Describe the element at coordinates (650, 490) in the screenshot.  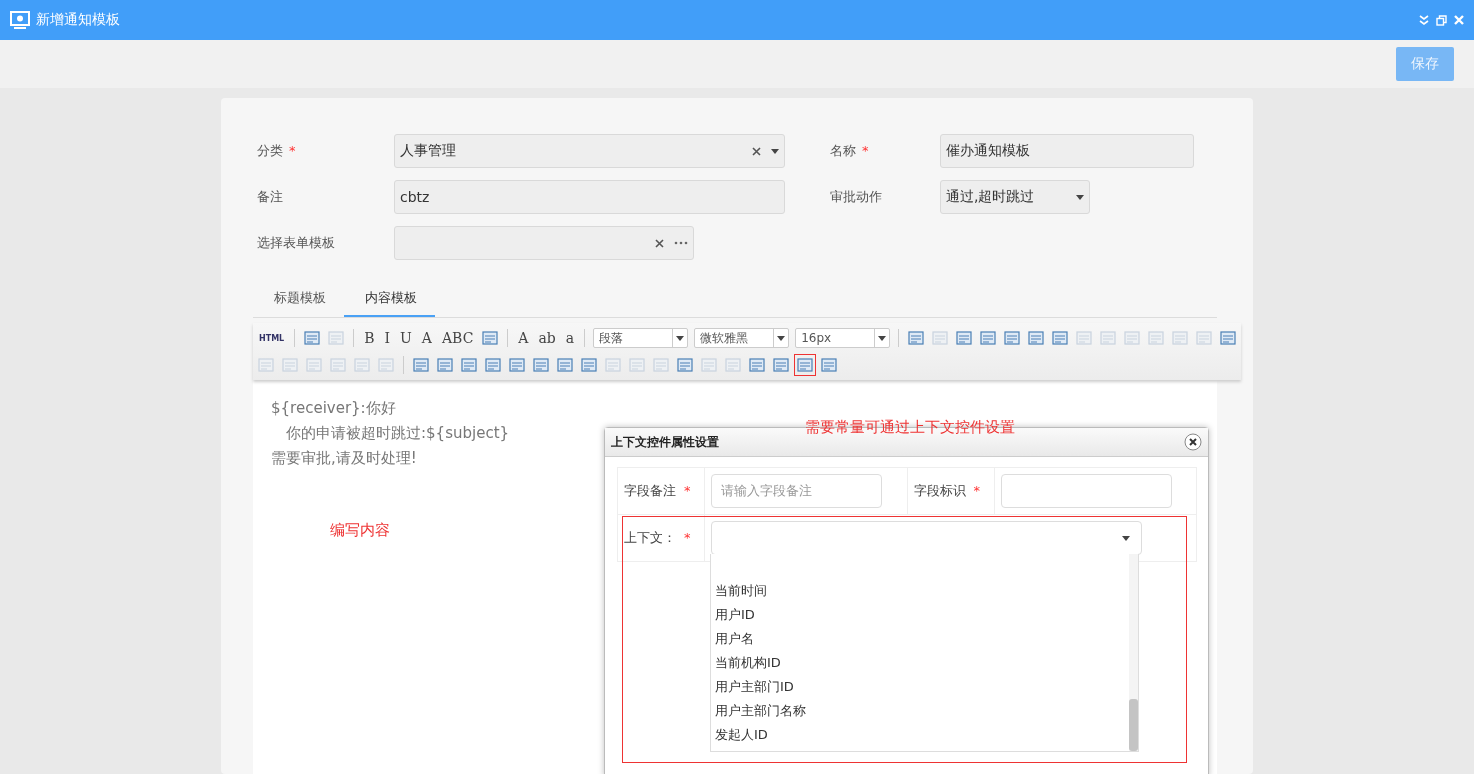
I see `field-label: 字段备注` at that location.